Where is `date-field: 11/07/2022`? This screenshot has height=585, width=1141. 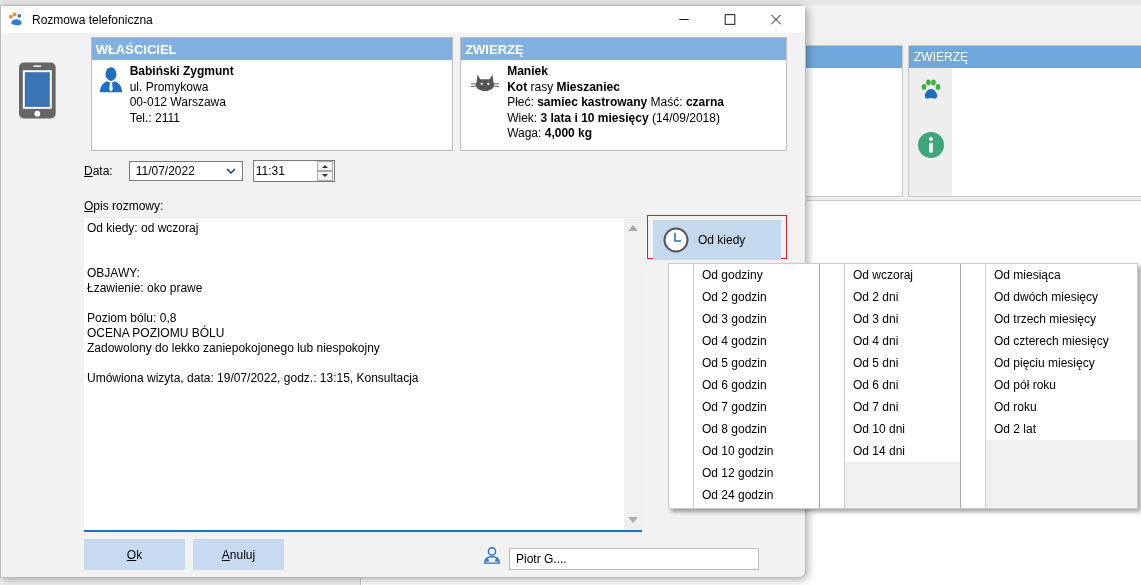
date-field: 11/07/2022 is located at coordinates (185, 171).